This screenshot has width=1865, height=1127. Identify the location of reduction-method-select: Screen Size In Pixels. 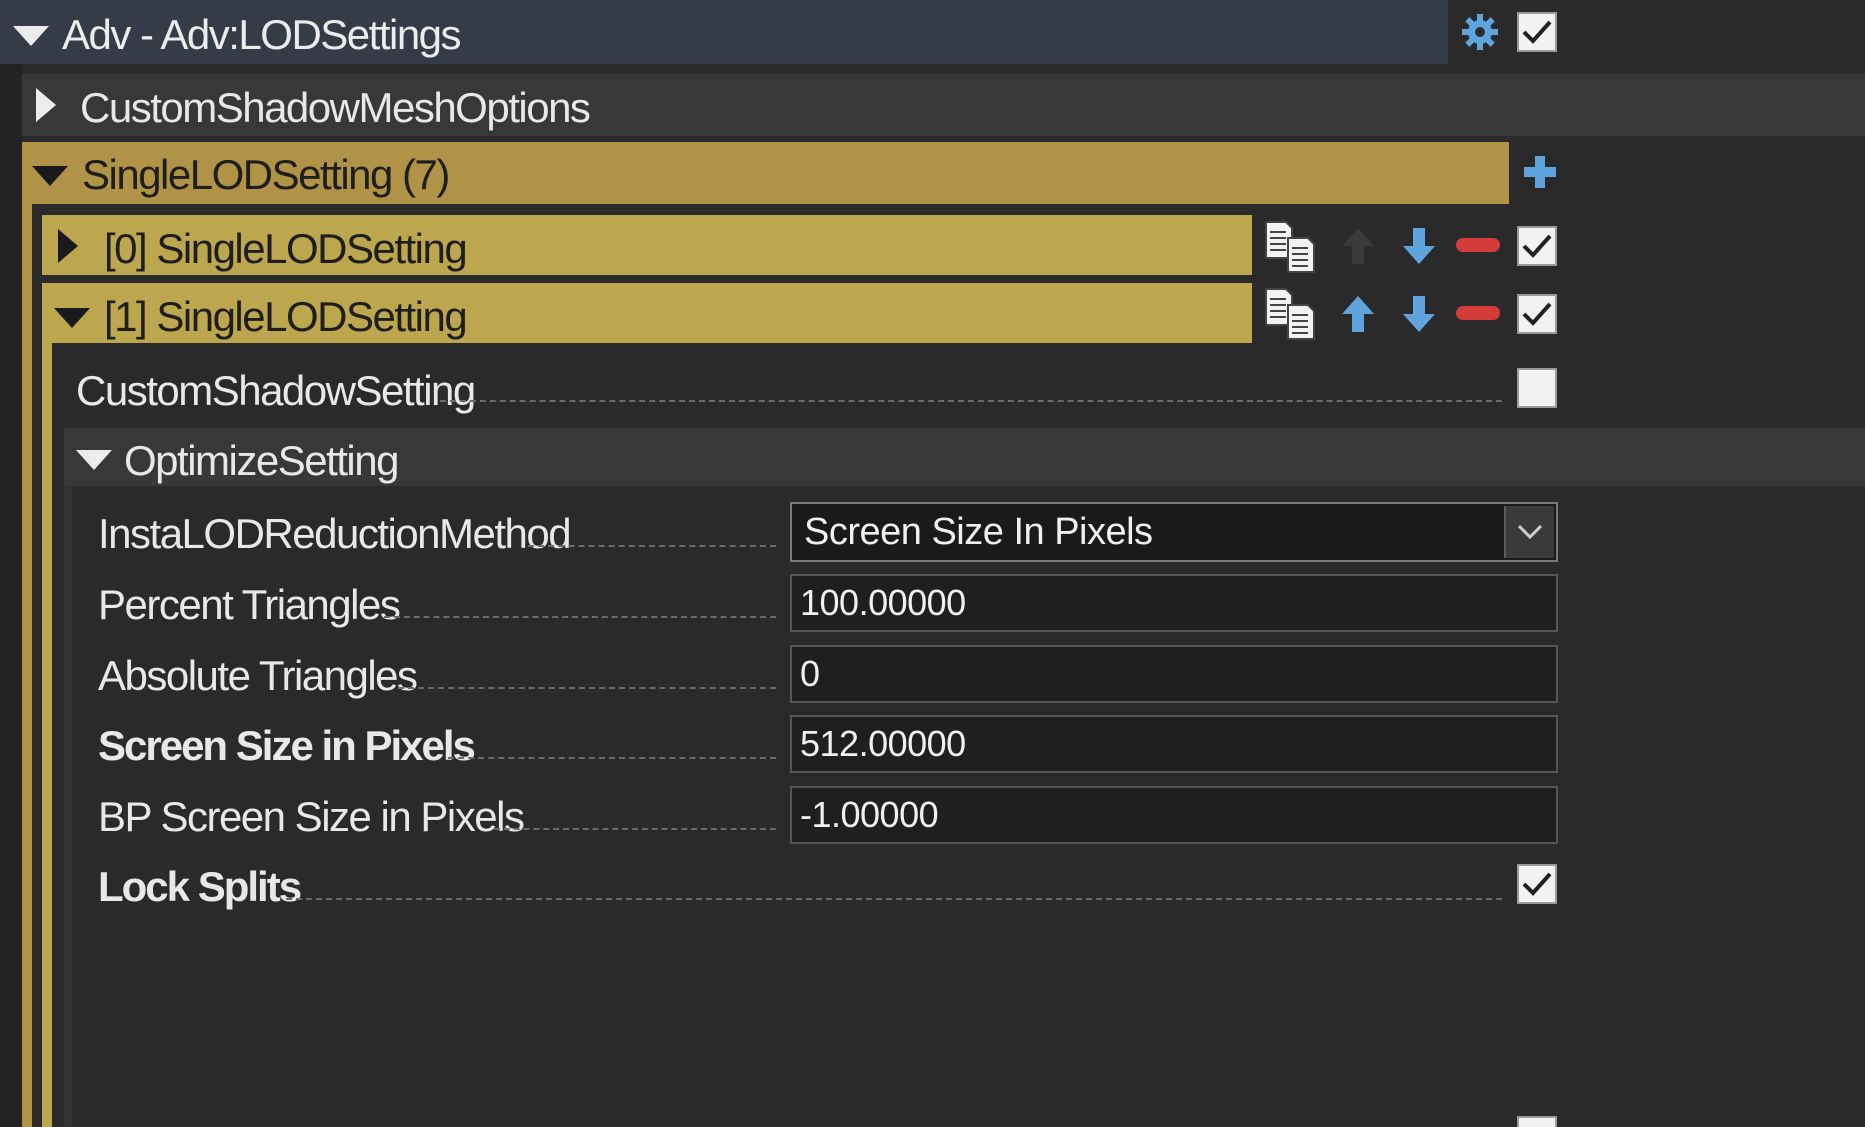
(1174, 532).